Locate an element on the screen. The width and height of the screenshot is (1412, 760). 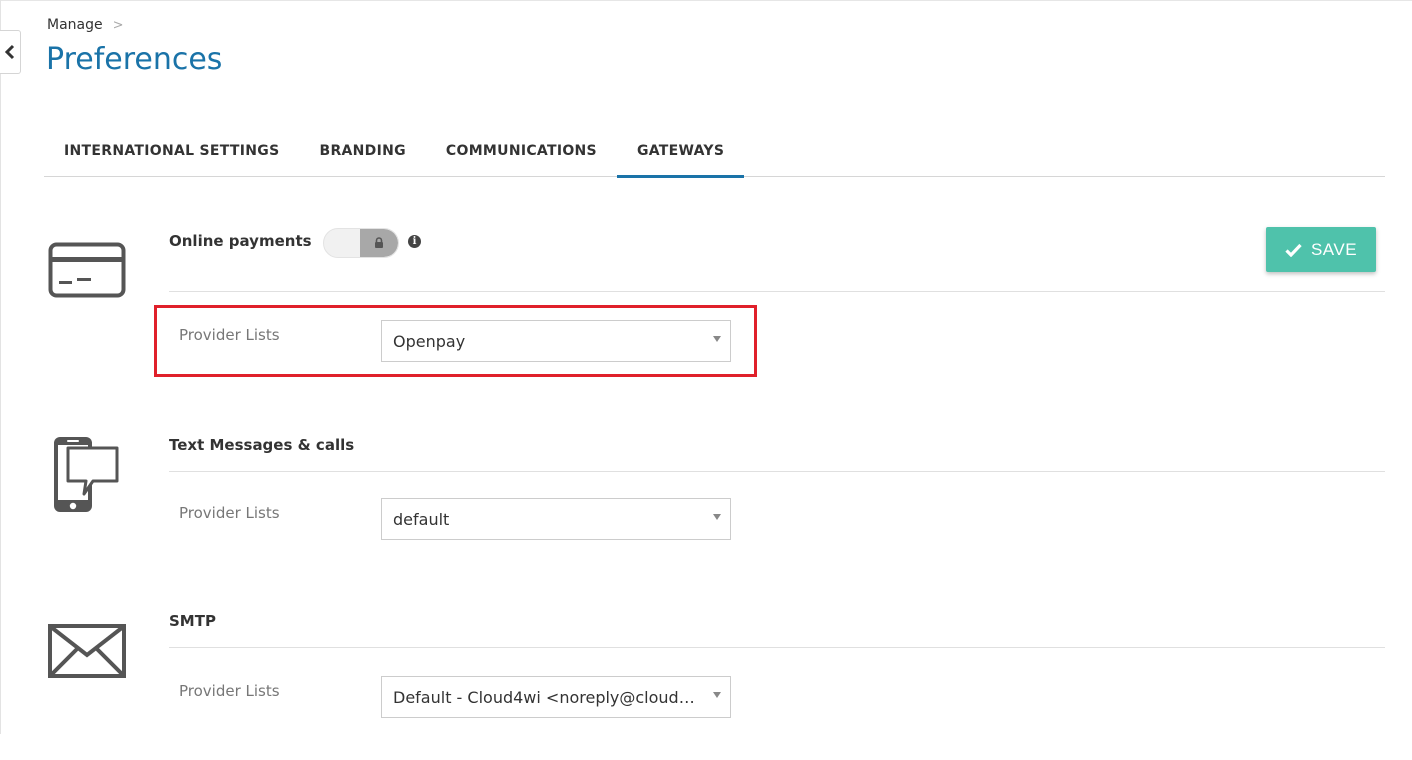
chevron-left-icon is located at coordinates (10, 52).